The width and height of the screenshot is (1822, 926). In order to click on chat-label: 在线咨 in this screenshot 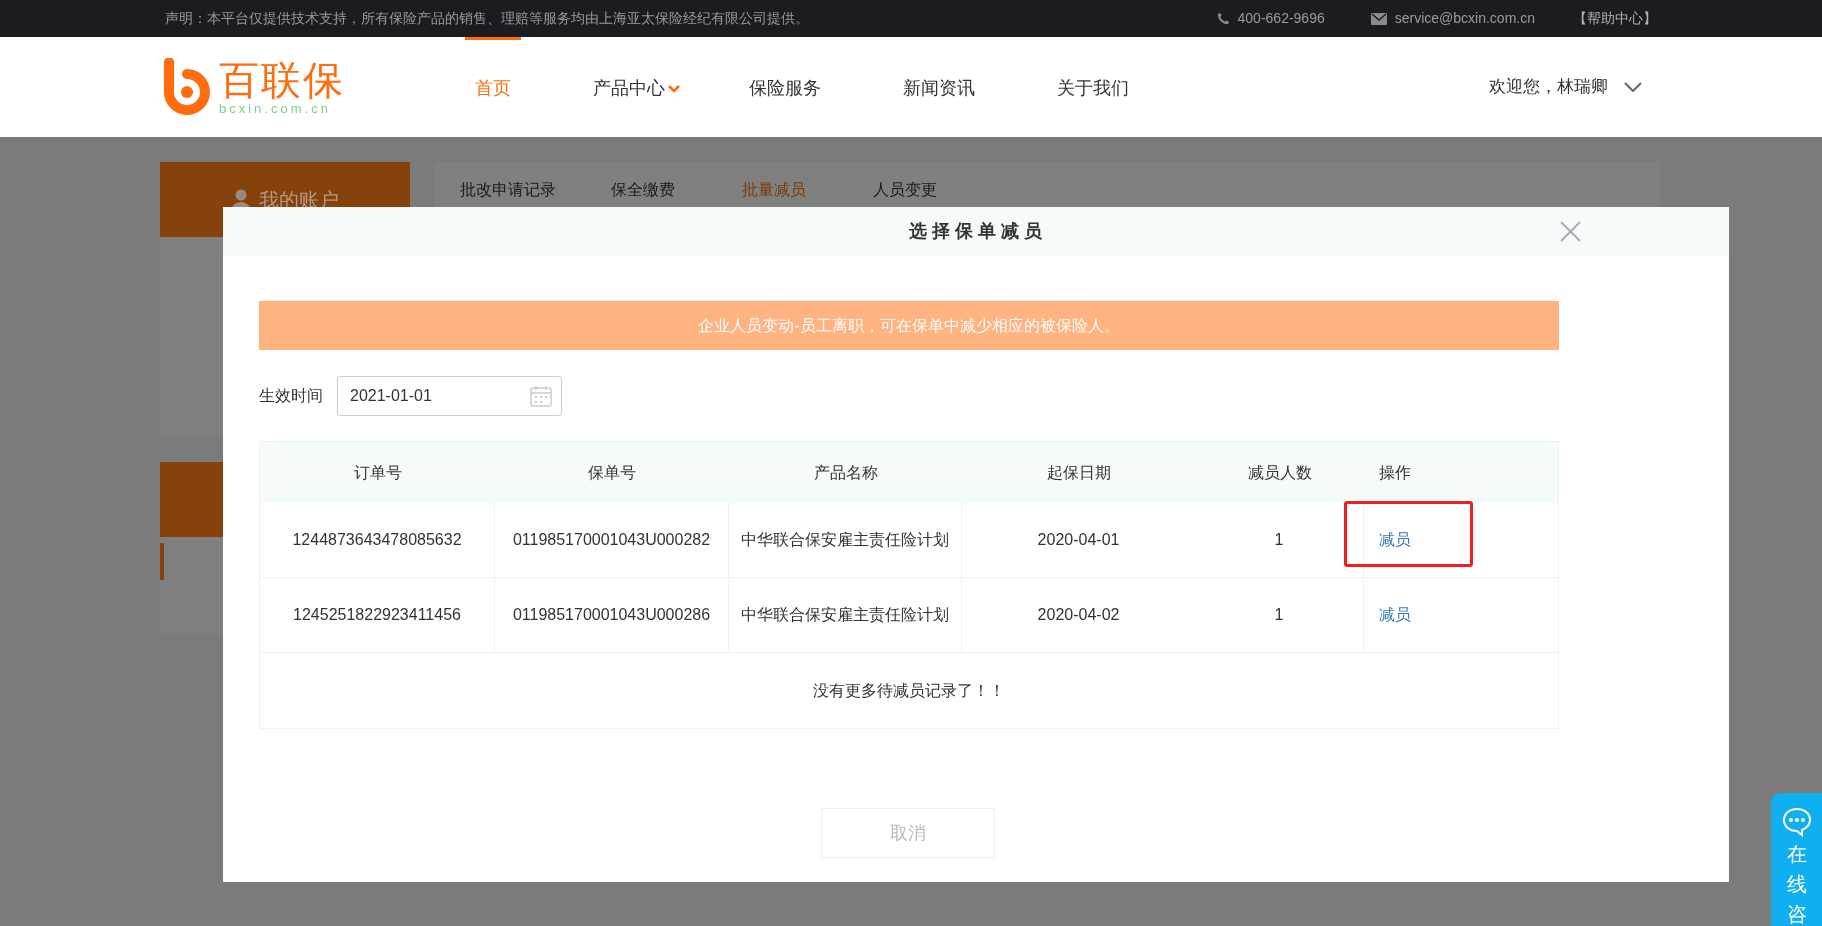, I will do `click(1796, 884)`.